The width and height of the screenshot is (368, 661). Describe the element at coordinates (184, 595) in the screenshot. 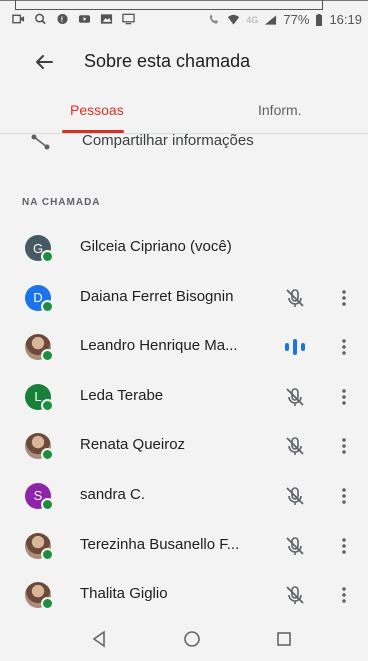

I see `participant-row: Thalita Giglio` at that location.